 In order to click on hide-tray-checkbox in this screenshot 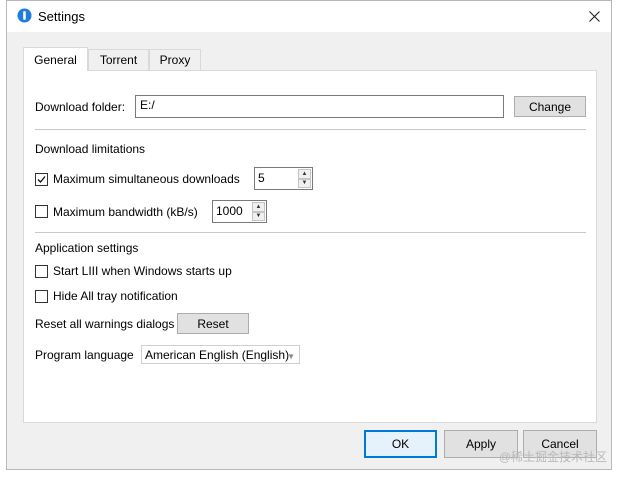, I will do `click(41, 296)`.